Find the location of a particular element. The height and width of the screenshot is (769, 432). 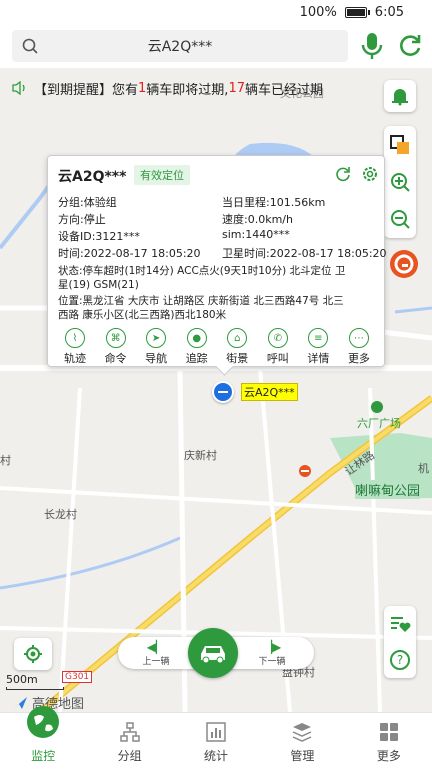

tab-stats: 统计 is located at coordinates (216, 741).